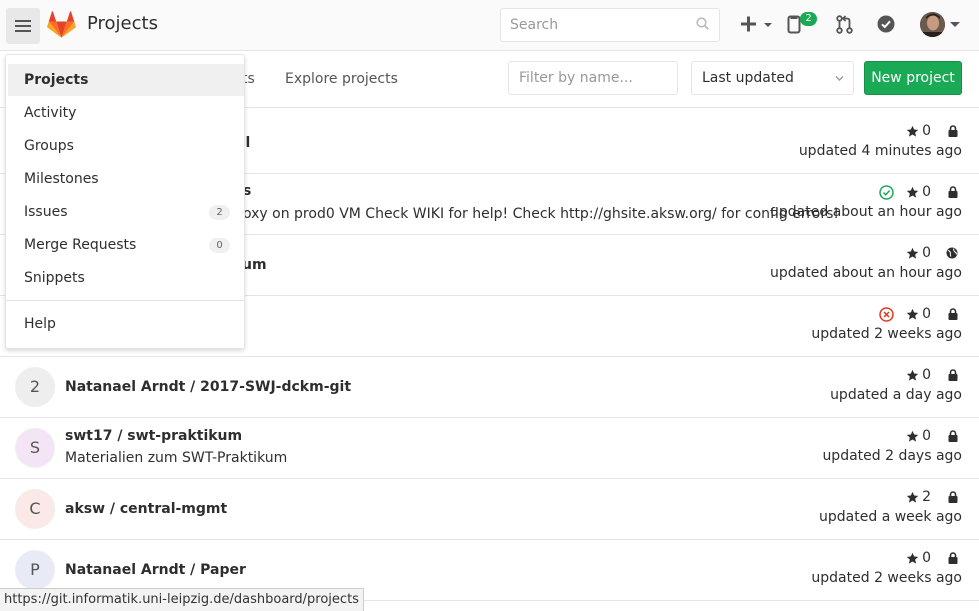 The image size is (979, 611). Describe the element at coordinates (176, 458) in the screenshot. I see `project-description: Materialien zum SWT-Praktikum` at that location.